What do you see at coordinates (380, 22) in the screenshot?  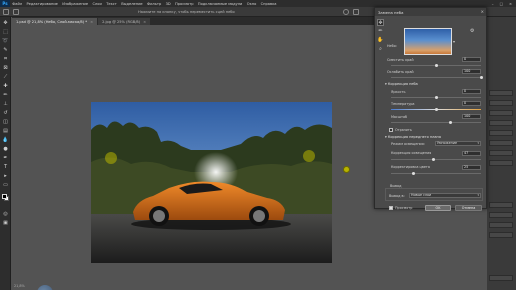 I see `sky-move-tool-icon: ✥` at bounding box center [380, 22].